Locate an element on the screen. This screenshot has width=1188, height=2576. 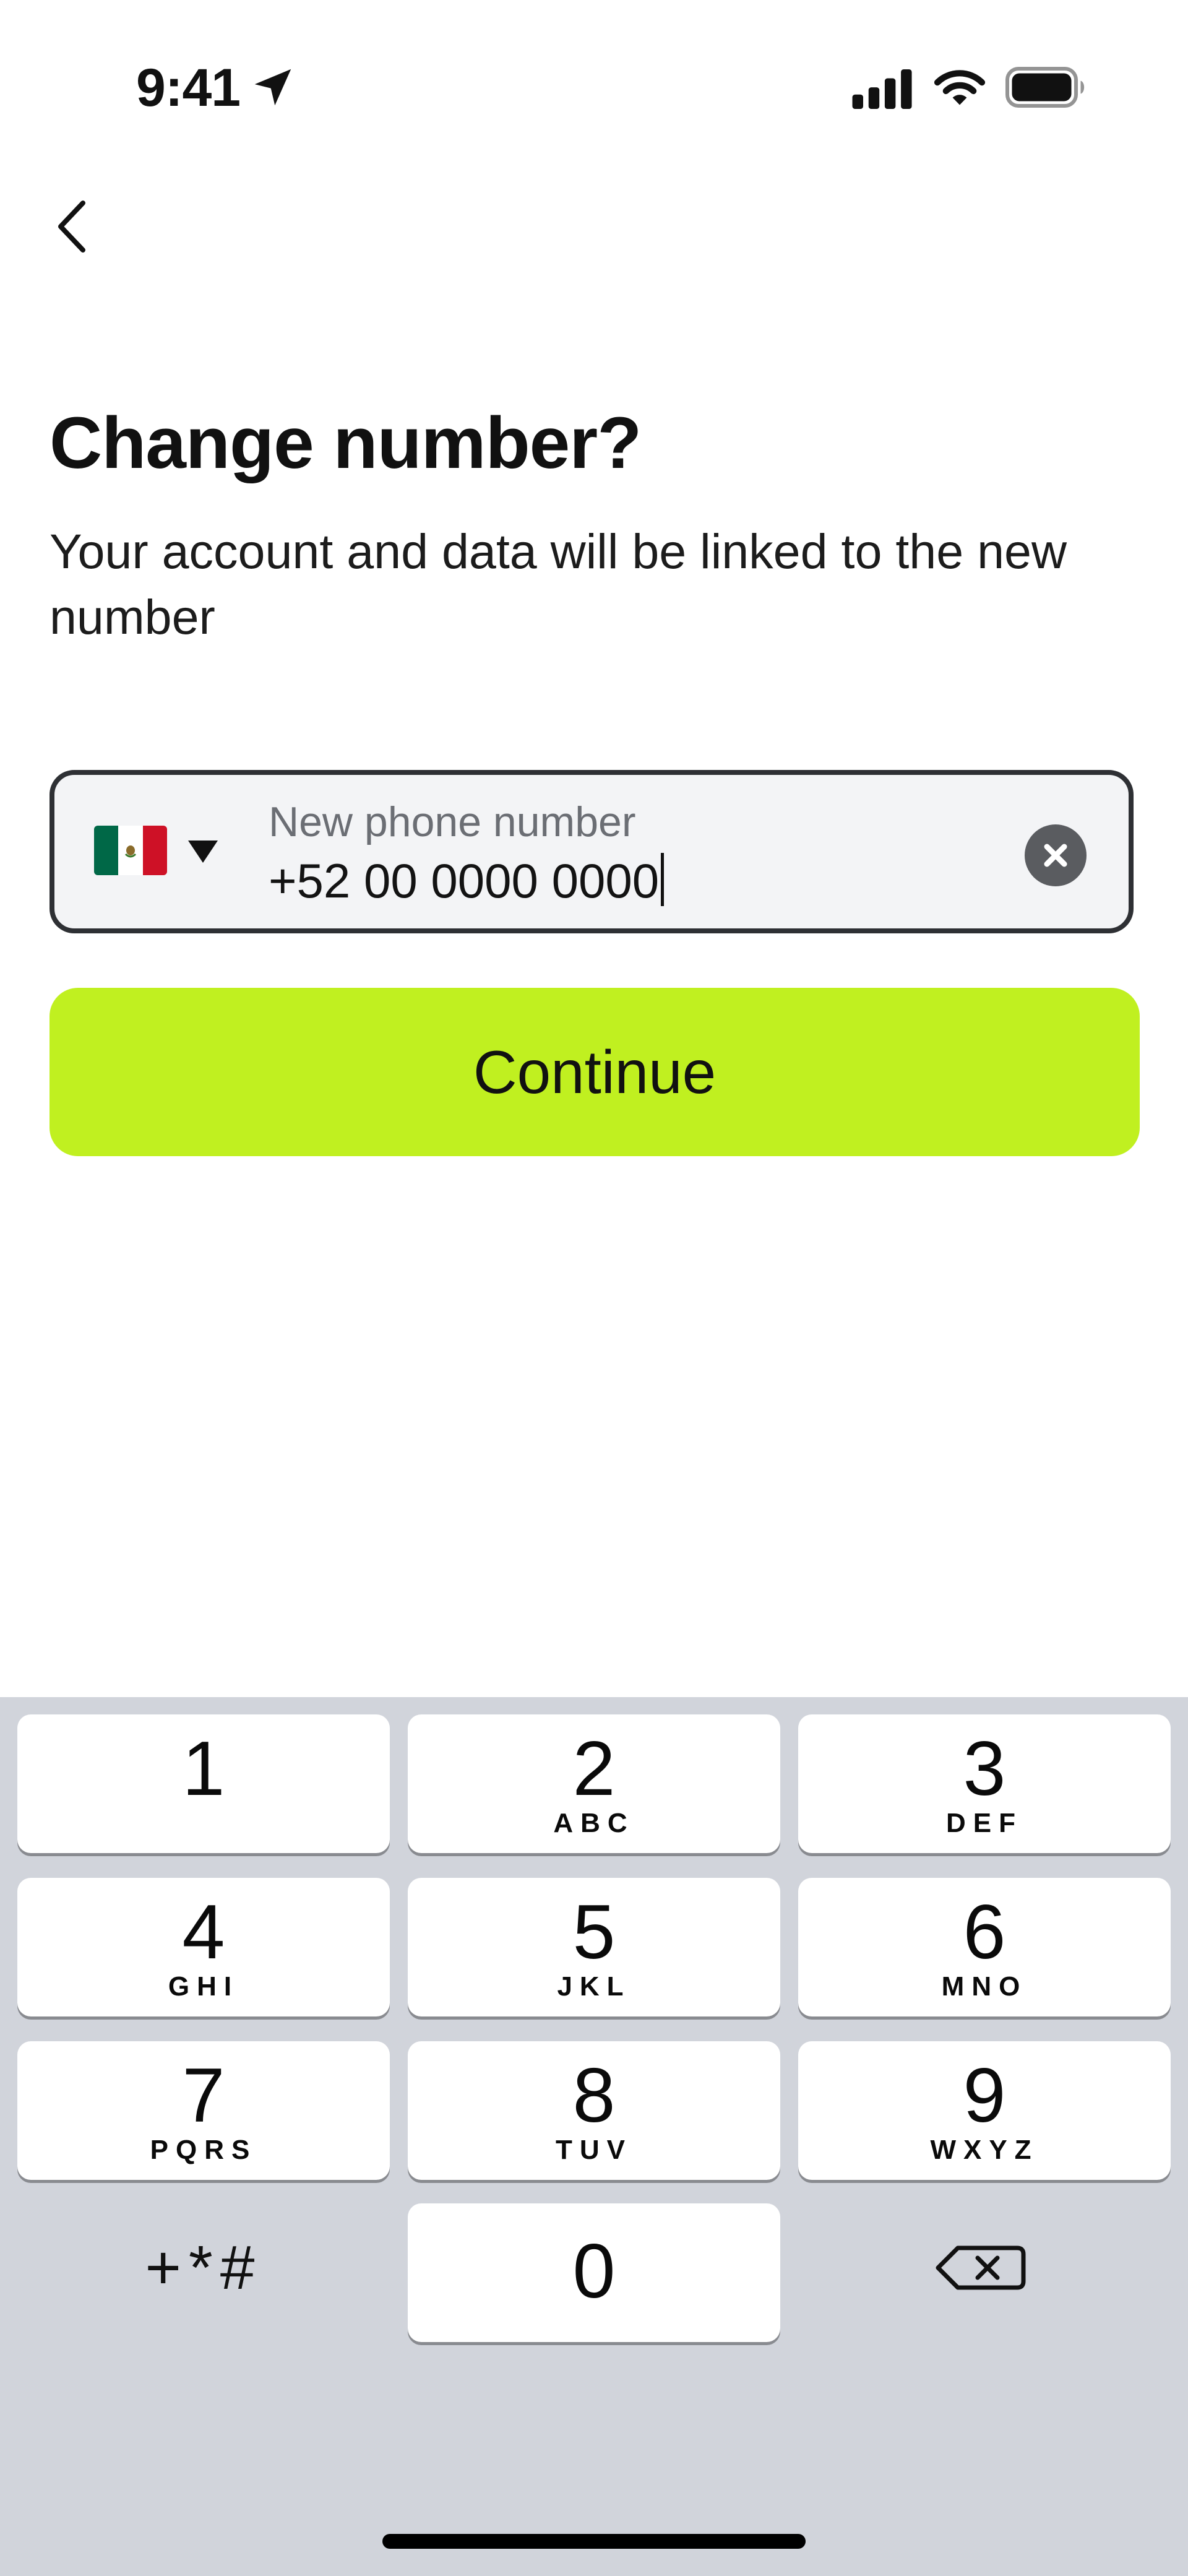
key-2: 2 ABC is located at coordinates (594, 1783).